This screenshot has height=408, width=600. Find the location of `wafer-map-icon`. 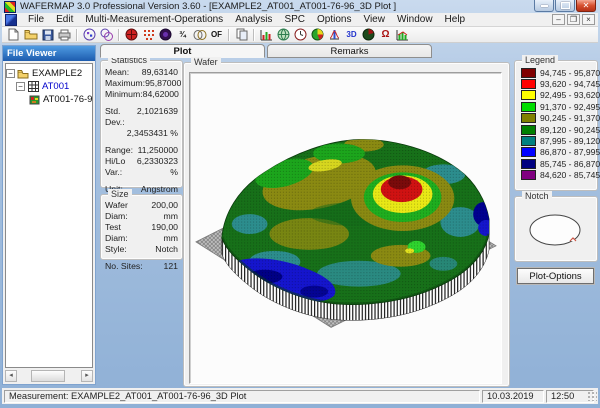

wafer-map-icon is located at coordinates (34, 100).